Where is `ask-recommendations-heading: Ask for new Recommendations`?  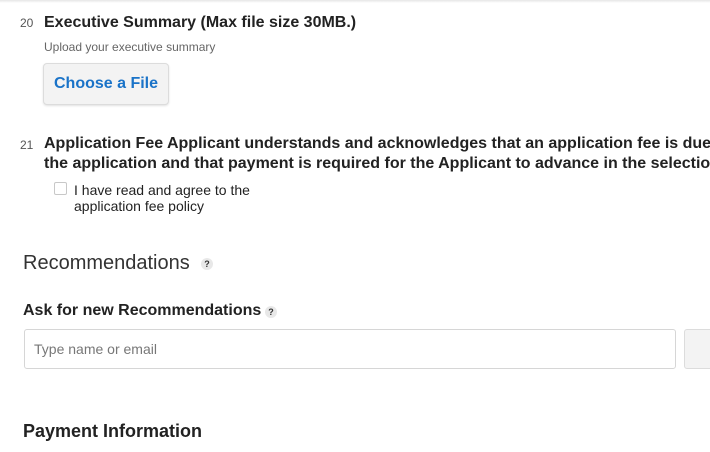
ask-recommendations-heading: Ask for new Recommendations is located at coordinates (142, 310).